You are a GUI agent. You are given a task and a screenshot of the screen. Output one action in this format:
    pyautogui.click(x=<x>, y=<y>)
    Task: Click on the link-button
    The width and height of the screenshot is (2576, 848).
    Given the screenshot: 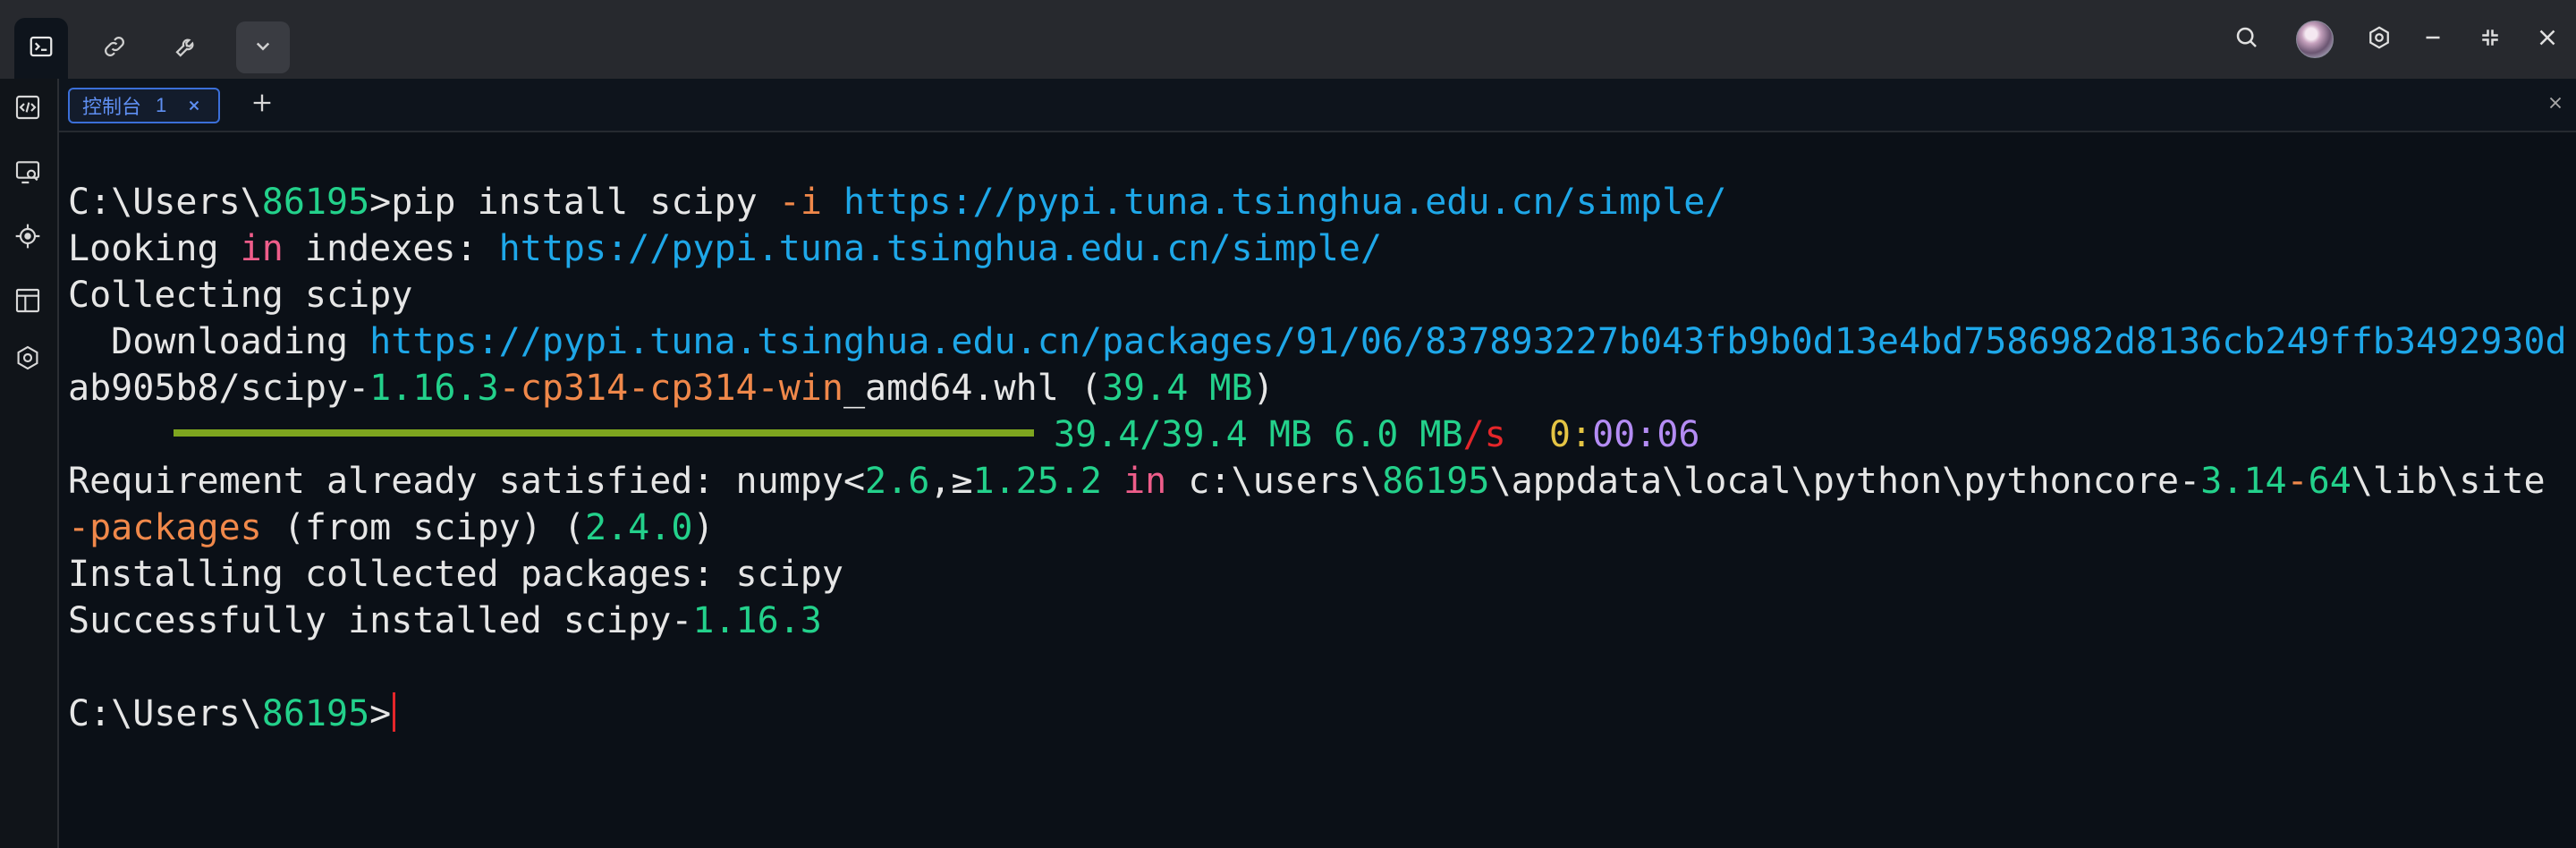 What is the action you would take?
    pyautogui.click(x=114, y=48)
    